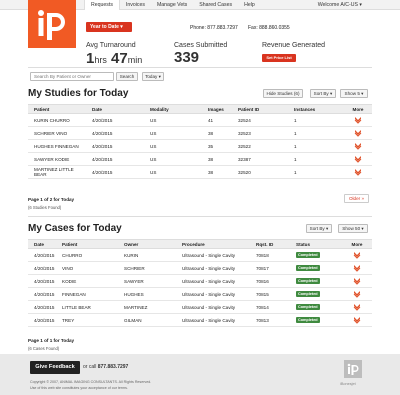 This screenshot has width=400, height=395. Describe the element at coordinates (51, 25) in the screenshot. I see `logo-mark-icon` at that location.